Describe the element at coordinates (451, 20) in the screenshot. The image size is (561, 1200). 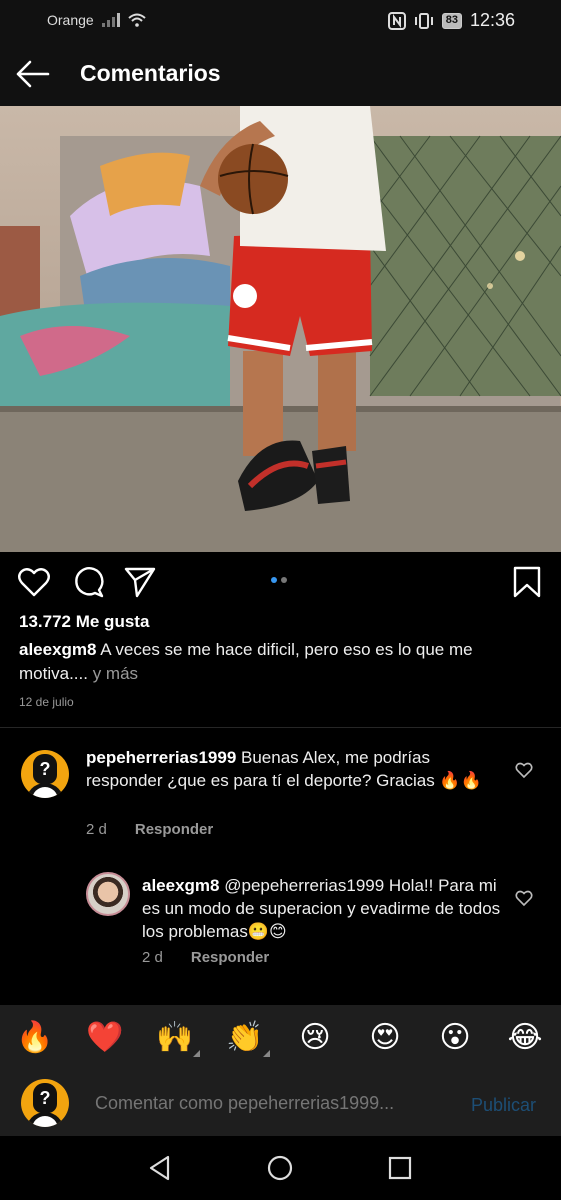
I see `battery-icon: 83` at that location.